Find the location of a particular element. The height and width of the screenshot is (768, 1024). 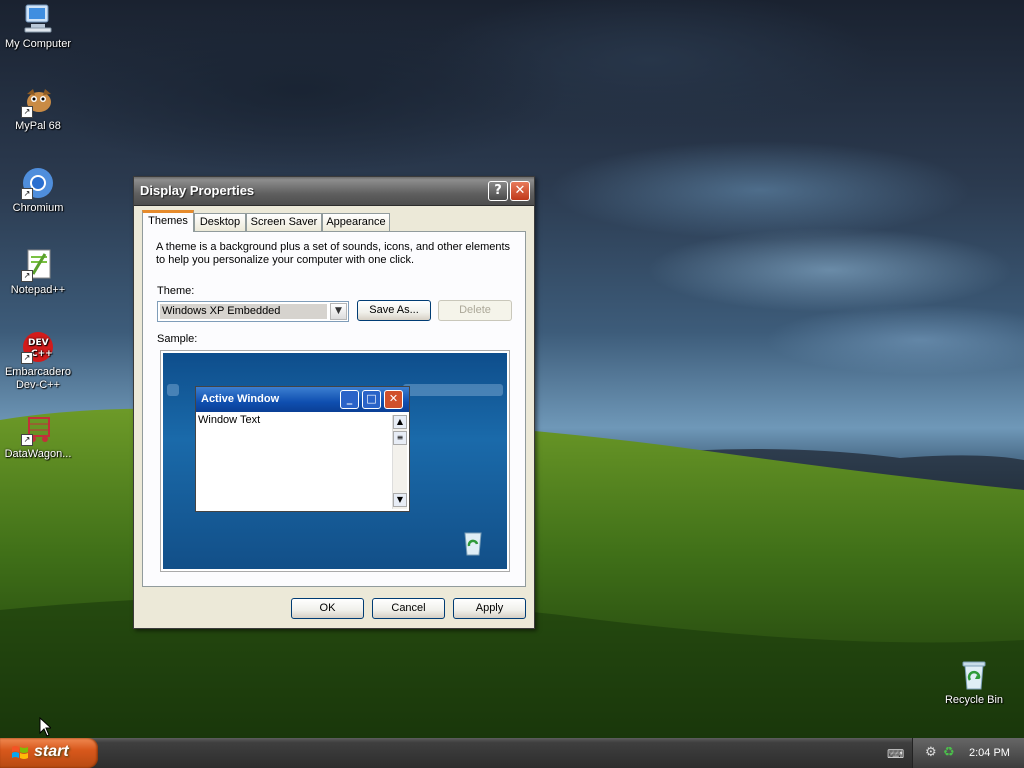

scroll-up-icon: ▲ is located at coordinates (400, 422).